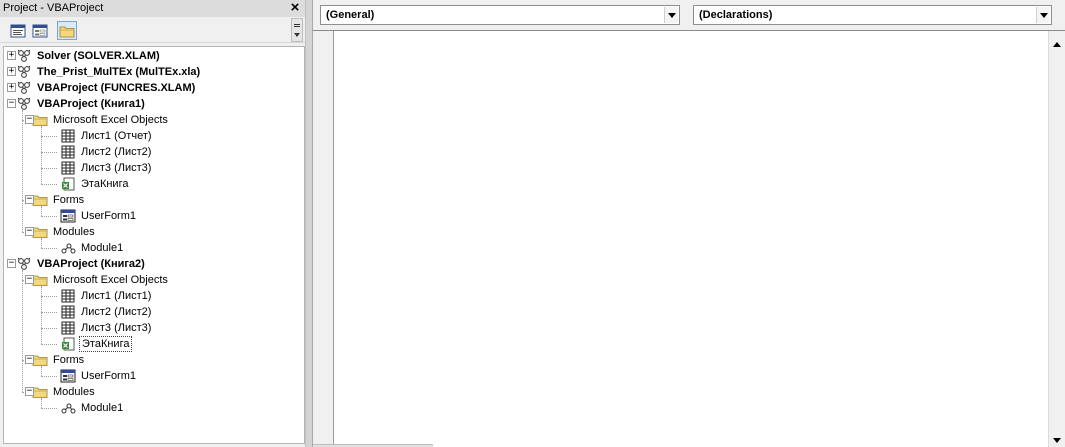  I want to click on view-code-button, so click(18, 30).